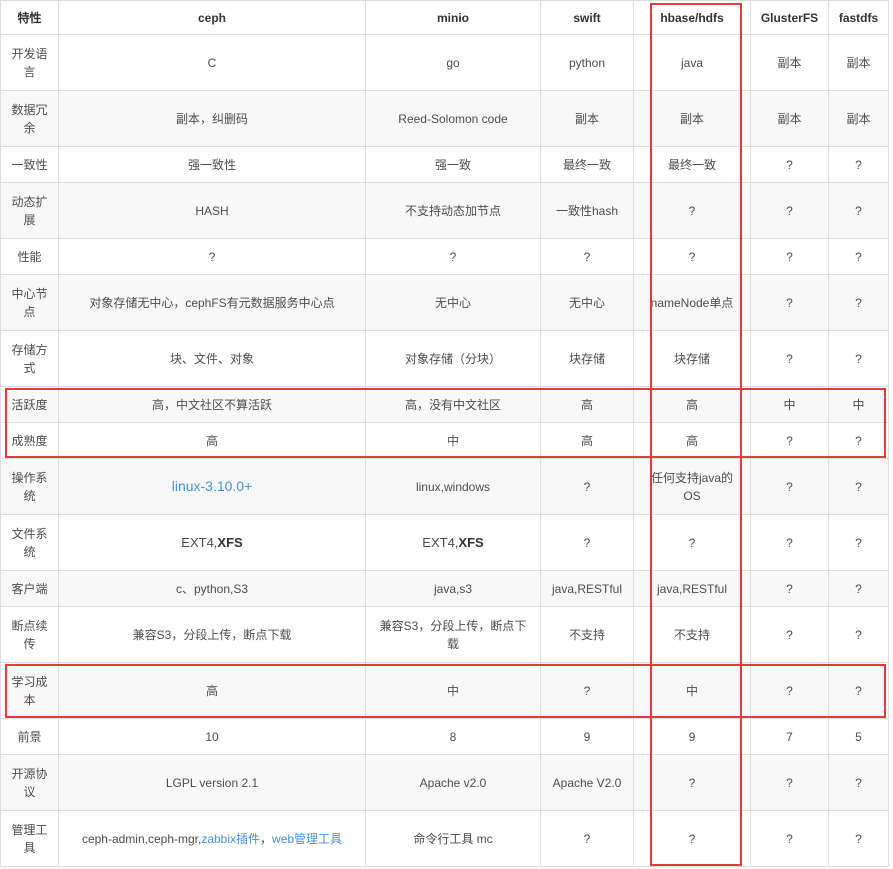 The image size is (893, 869). What do you see at coordinates (692, 690) in the screenshot?
I see `cell-hbase-hdfs: 中` at bounding box center [692, 690].